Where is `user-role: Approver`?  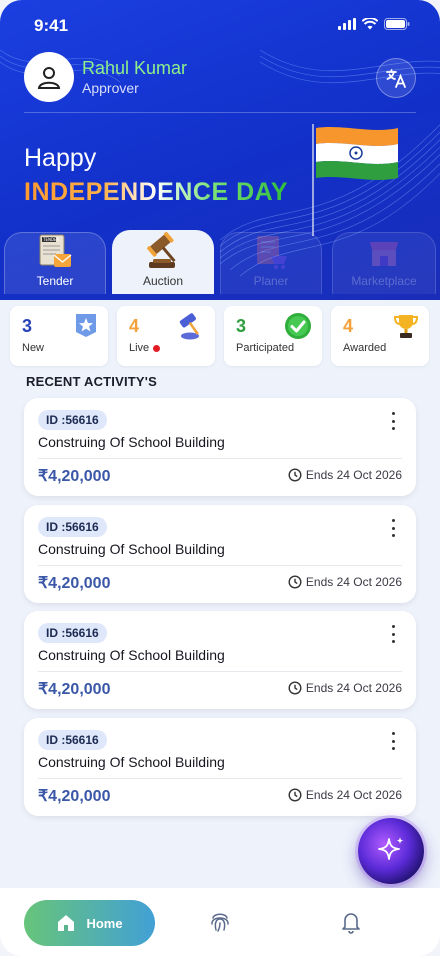 user-role: Approver is located at coordinates (110, 88).